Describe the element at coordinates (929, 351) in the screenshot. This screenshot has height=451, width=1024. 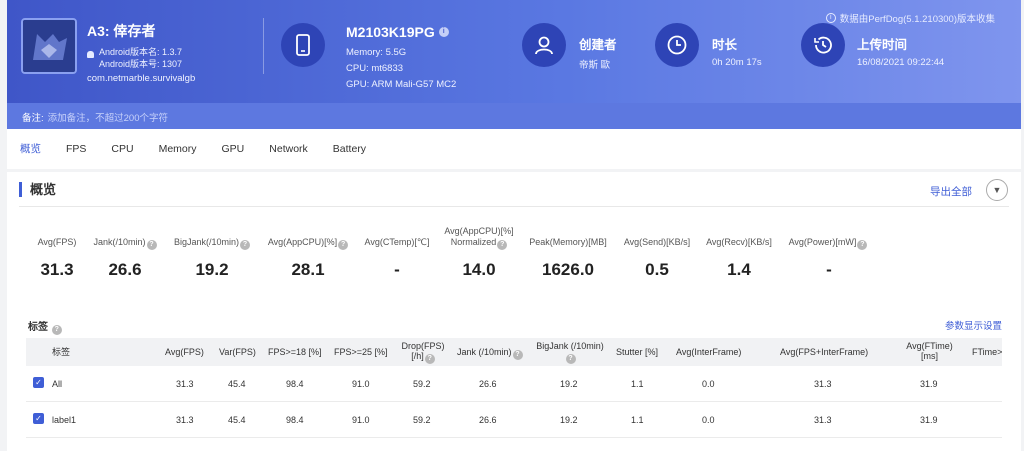
I see `col-header: Avg(FTime) [ms]` at that location.